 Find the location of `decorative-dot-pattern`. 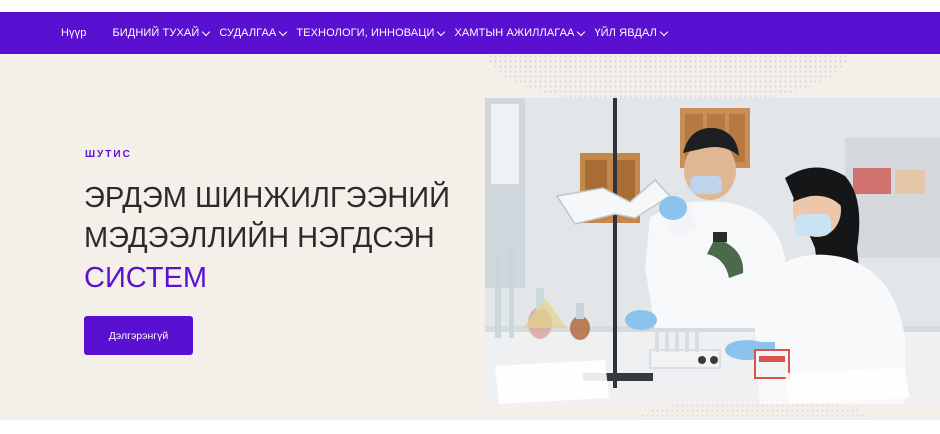

decorative-dot-pattern is located at coordinates (668, 78).